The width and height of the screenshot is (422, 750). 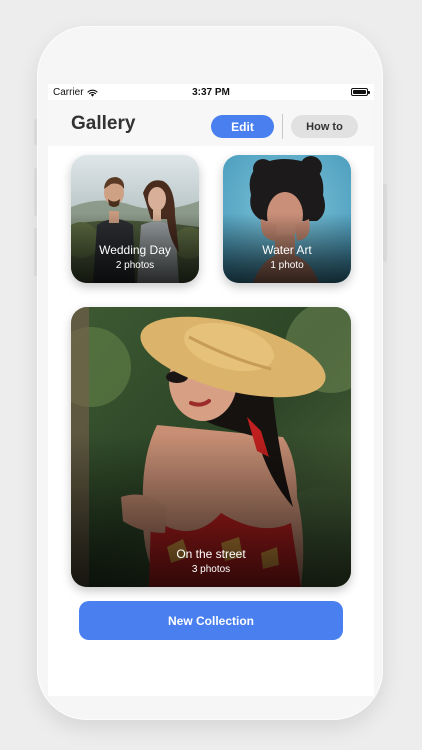 I want to click on battery-level, so click(x=359, y=92).